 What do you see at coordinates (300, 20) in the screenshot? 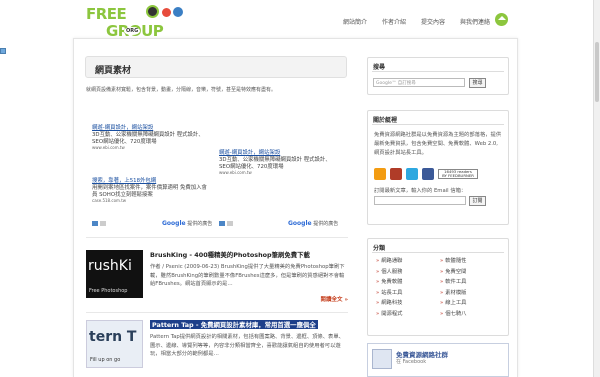
I see `site-header: FREE GROUP ORG 網站簡介 作者介紹 提交內容 與我們連絡` at bounding box center [300, 20].